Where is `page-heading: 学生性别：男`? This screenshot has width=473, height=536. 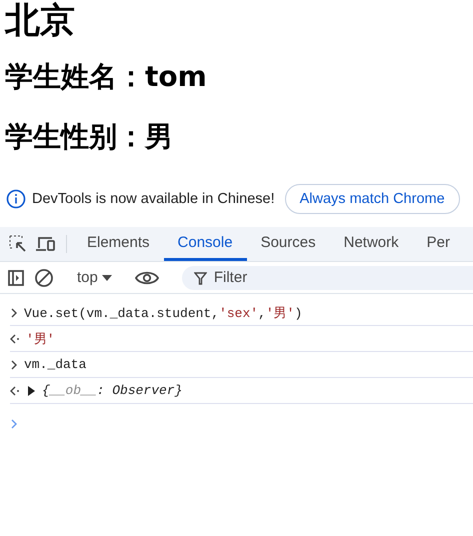 page-heading: 学生性别：男 is located at coordinates (89, 137).